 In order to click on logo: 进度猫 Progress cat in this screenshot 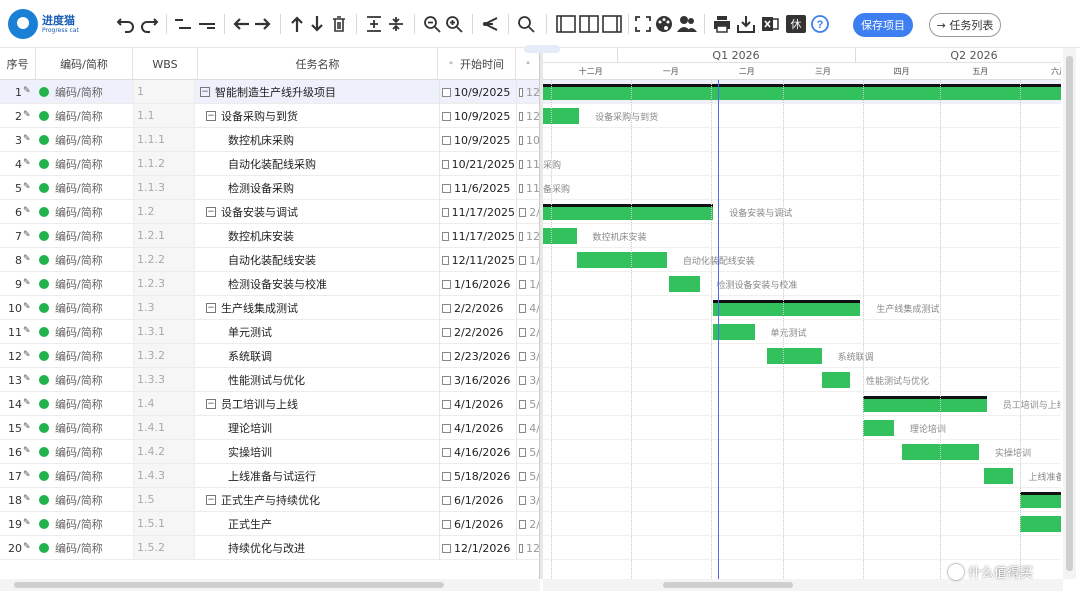, I will do `click(43, 24)`.